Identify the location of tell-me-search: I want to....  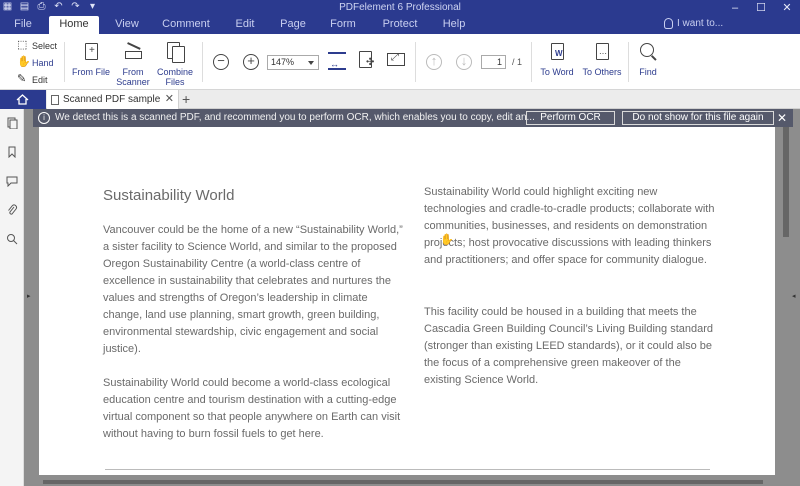
(693, 23).